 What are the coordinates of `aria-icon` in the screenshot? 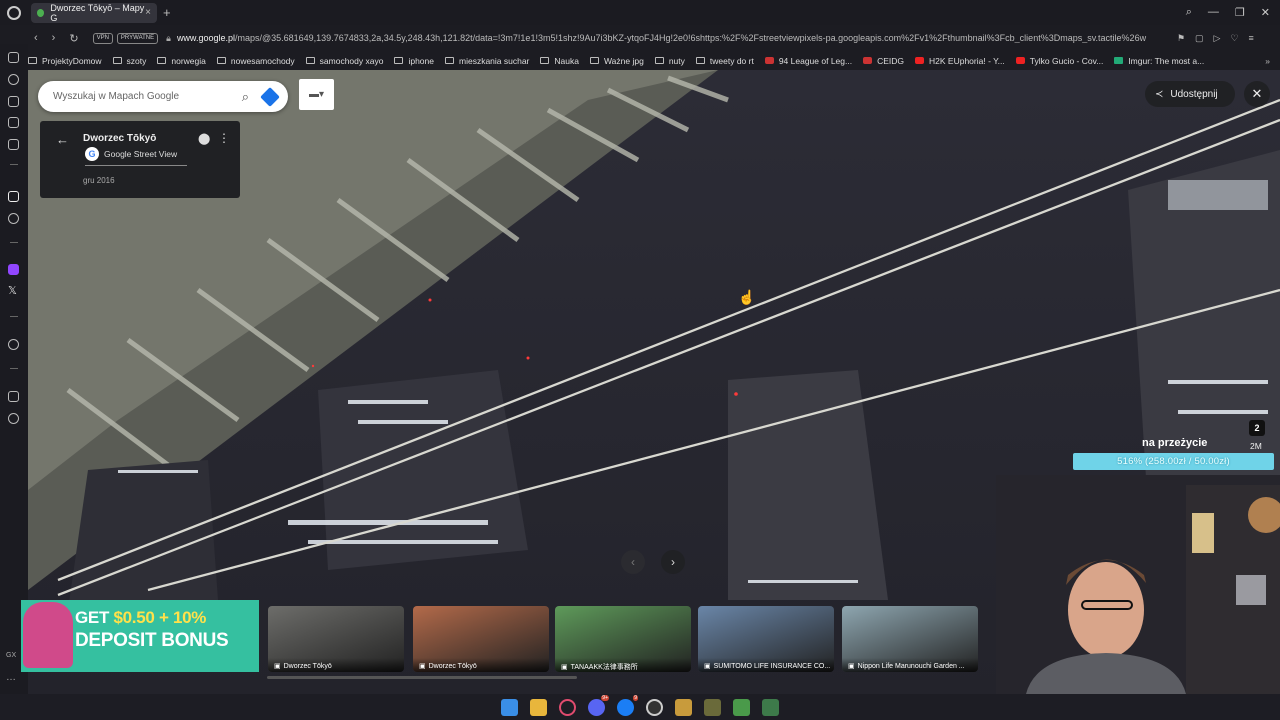 It's located at (13, 196).